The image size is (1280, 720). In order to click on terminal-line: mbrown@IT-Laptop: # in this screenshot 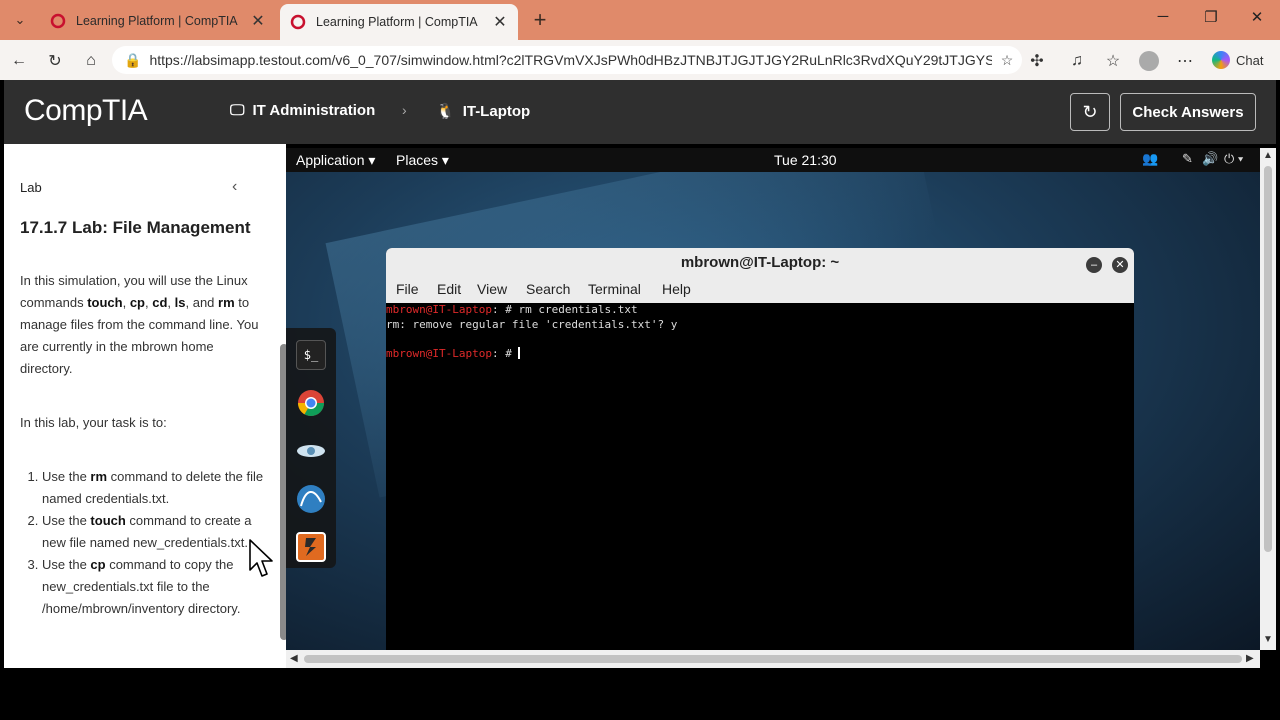, I will do `click(760, 354)`.